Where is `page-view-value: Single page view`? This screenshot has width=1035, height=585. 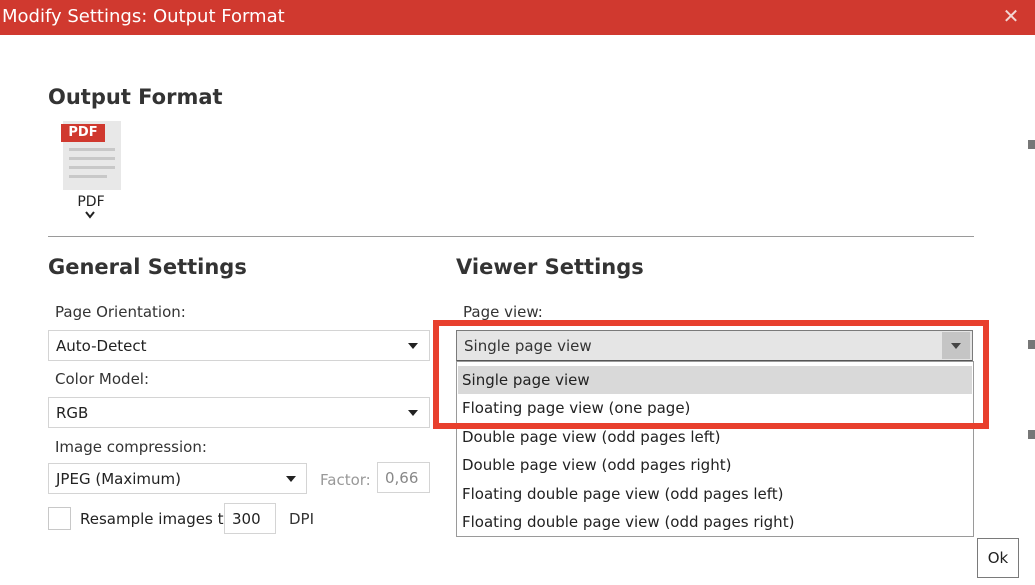
page-view-value: Single page view is located at coordinates (528, 346).